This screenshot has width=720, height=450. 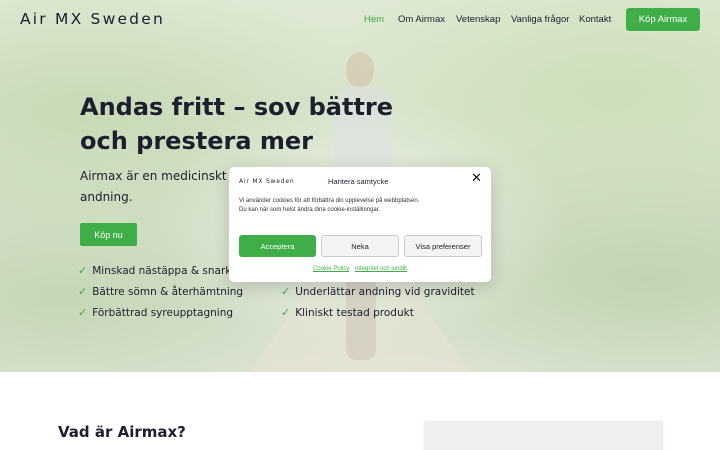 I want to click on list-item: ✓ Minskad nästäppa & snarkning, so click(x=166, y=270).